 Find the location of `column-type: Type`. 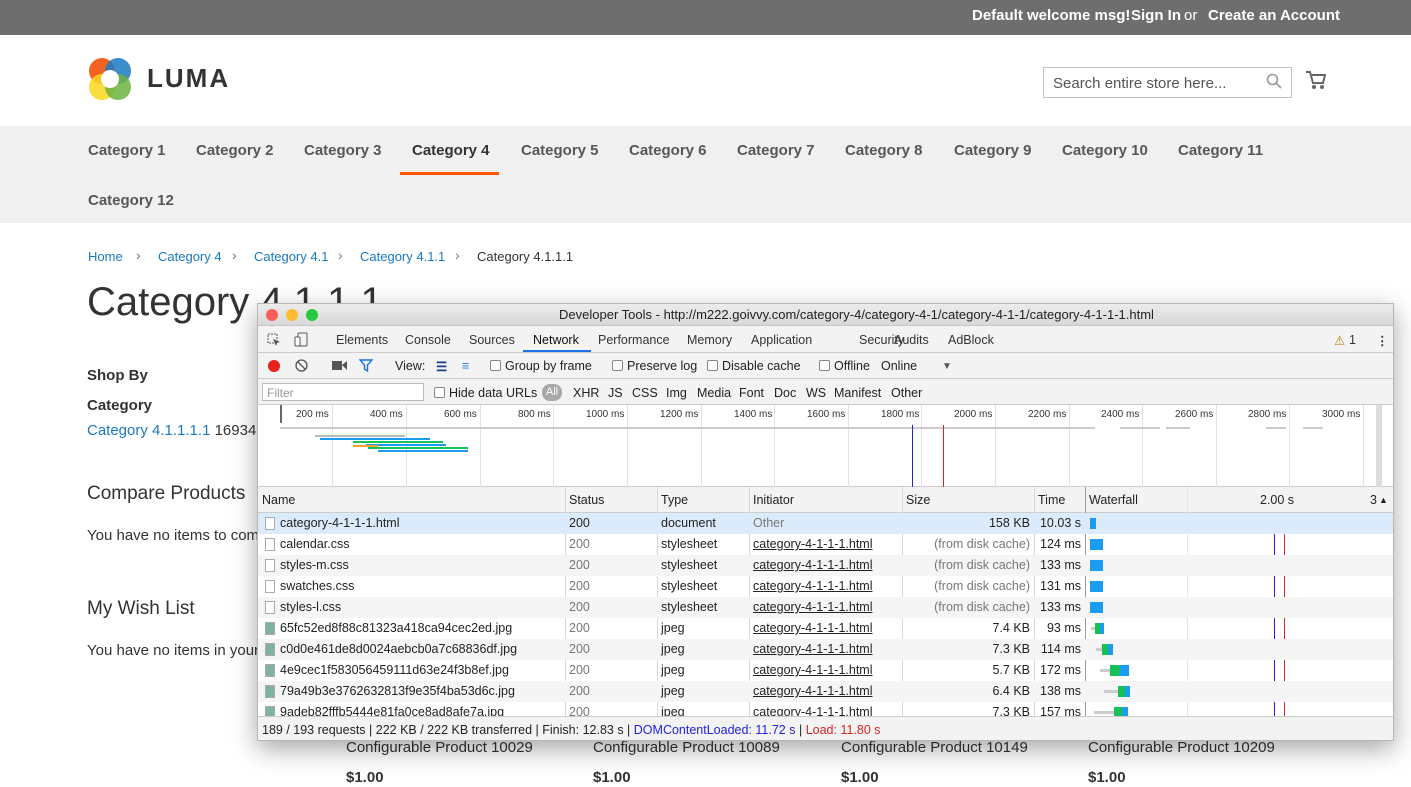

column-type: Type is located at coordinates (674, 500).